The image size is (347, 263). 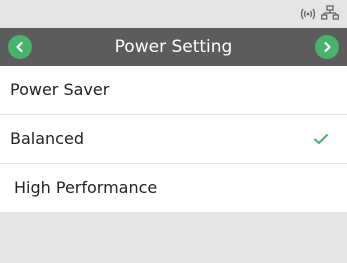 I want to click on page-title: Power Setting, so click(x=173, y=47).